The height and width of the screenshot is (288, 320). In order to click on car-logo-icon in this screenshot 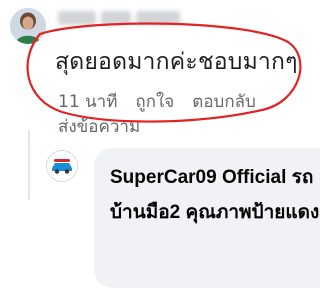, I will do `click(62, 166)`.